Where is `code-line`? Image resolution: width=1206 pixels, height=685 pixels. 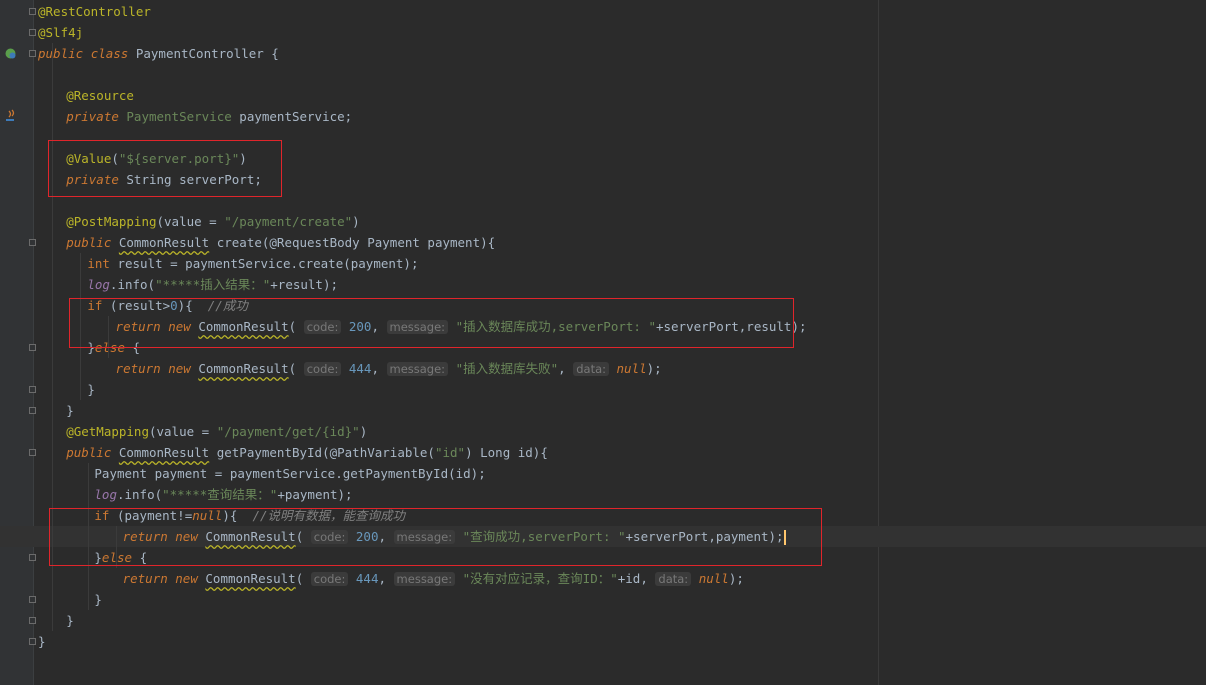
code-line is located at coordinates (603, 74).